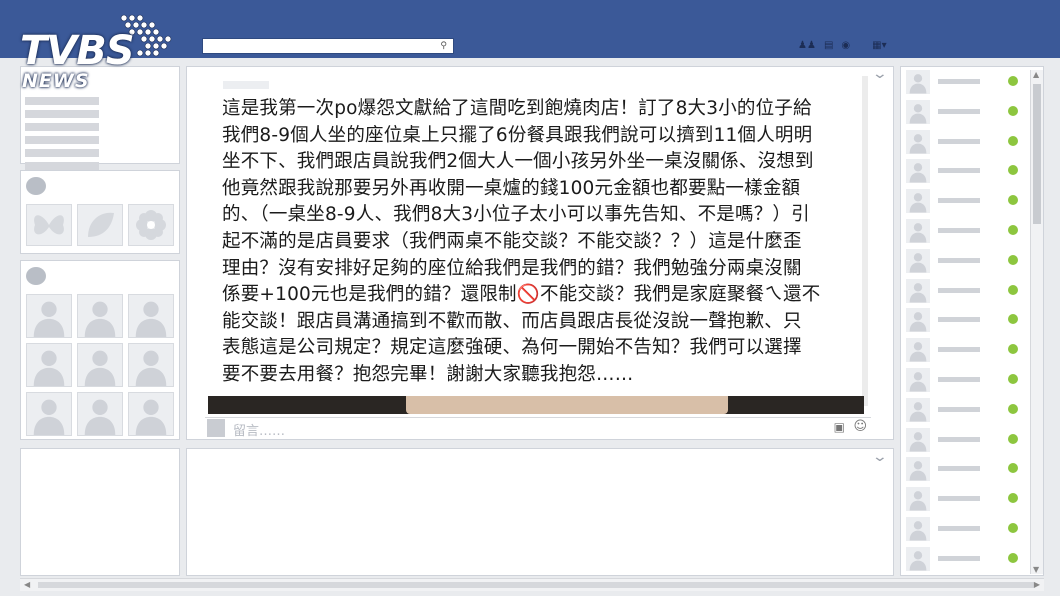 The width and height of the screenshot is (1060, 596). What do you see at coordinates (1036, 322) in the screenshot?
I see `chat-scrollbar: ▲ ▼` at bounding box center [1036, 322].